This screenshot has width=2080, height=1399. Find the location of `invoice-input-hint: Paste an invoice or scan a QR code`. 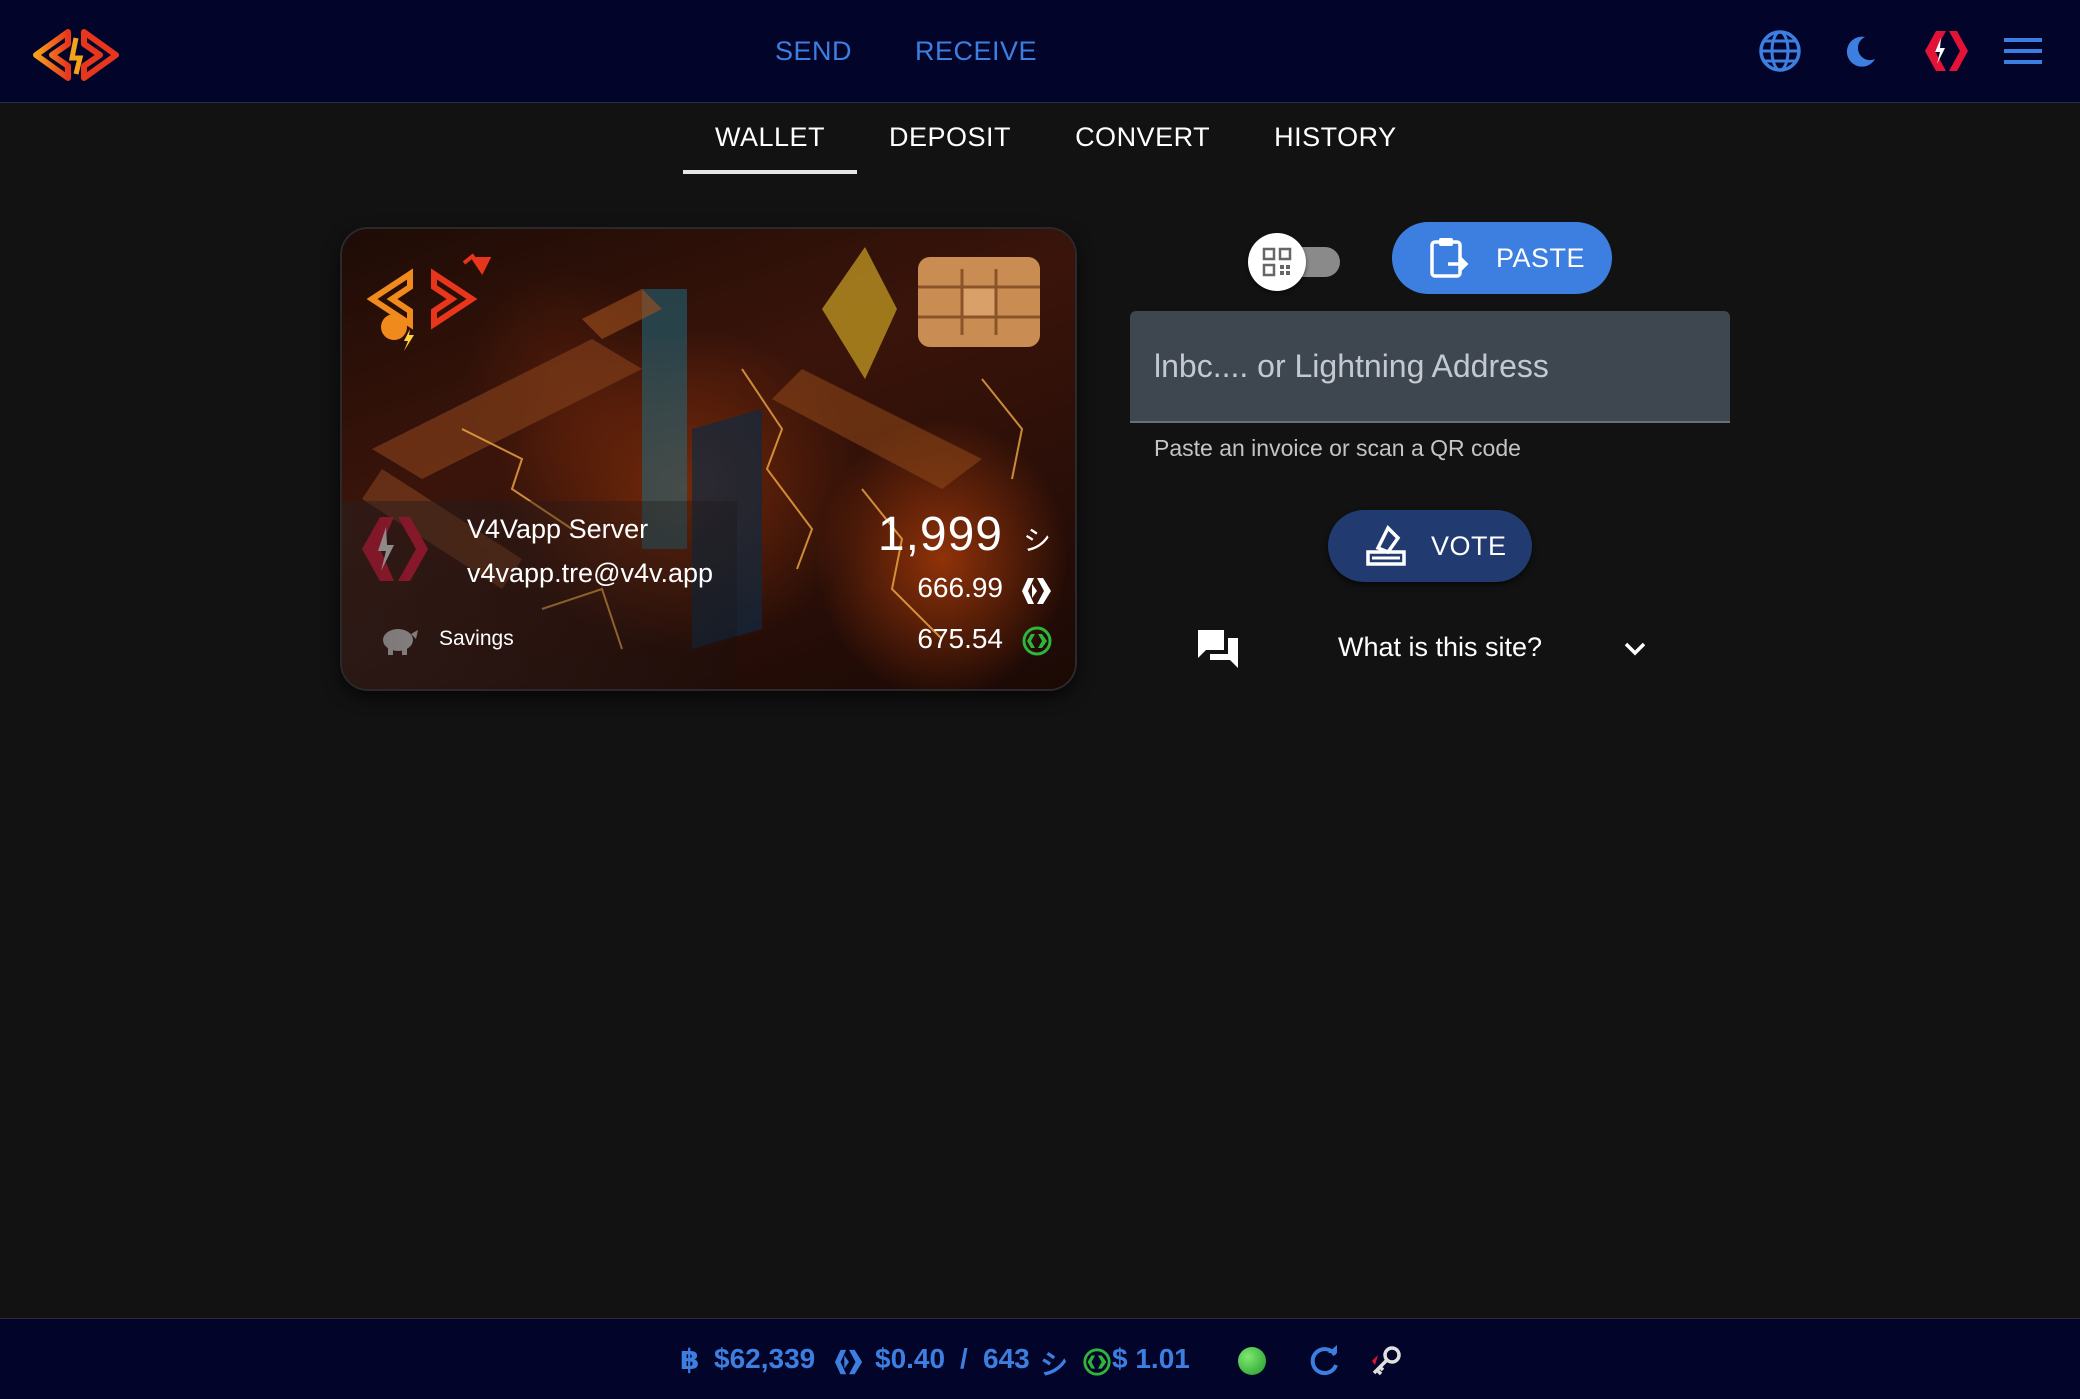

invoice-input-hint: Paste an invoice or scan a QR code is located at coordinates (1337, 448).